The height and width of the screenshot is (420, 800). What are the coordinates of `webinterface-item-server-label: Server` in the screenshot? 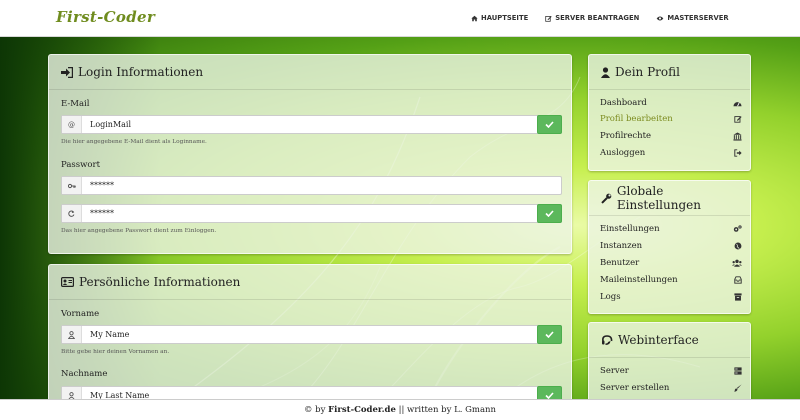 It's located at (614, 371).